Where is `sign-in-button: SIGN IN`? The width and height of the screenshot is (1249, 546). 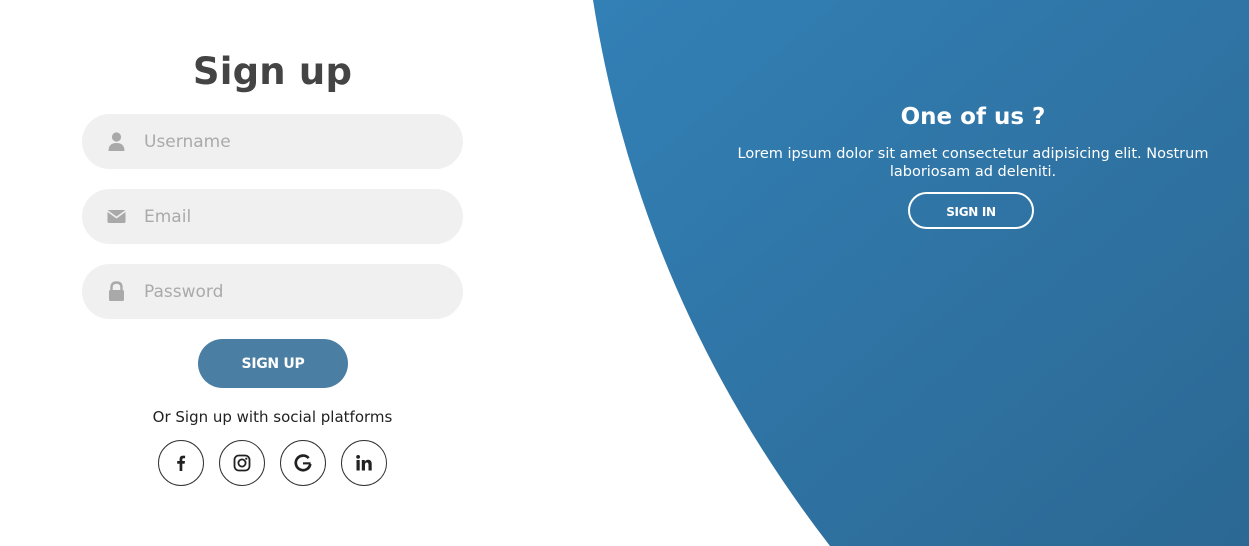
sign-in-button: SIGN IN is located at coordinates (971, 210).